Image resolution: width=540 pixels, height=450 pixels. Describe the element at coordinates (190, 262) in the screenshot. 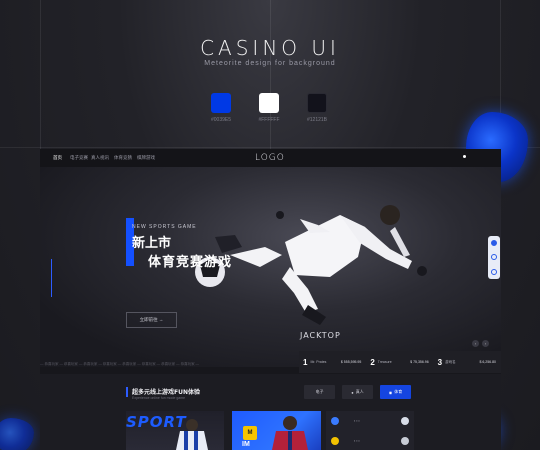

I see `banner-headline-2: 体育竞赛游戏` at that location.